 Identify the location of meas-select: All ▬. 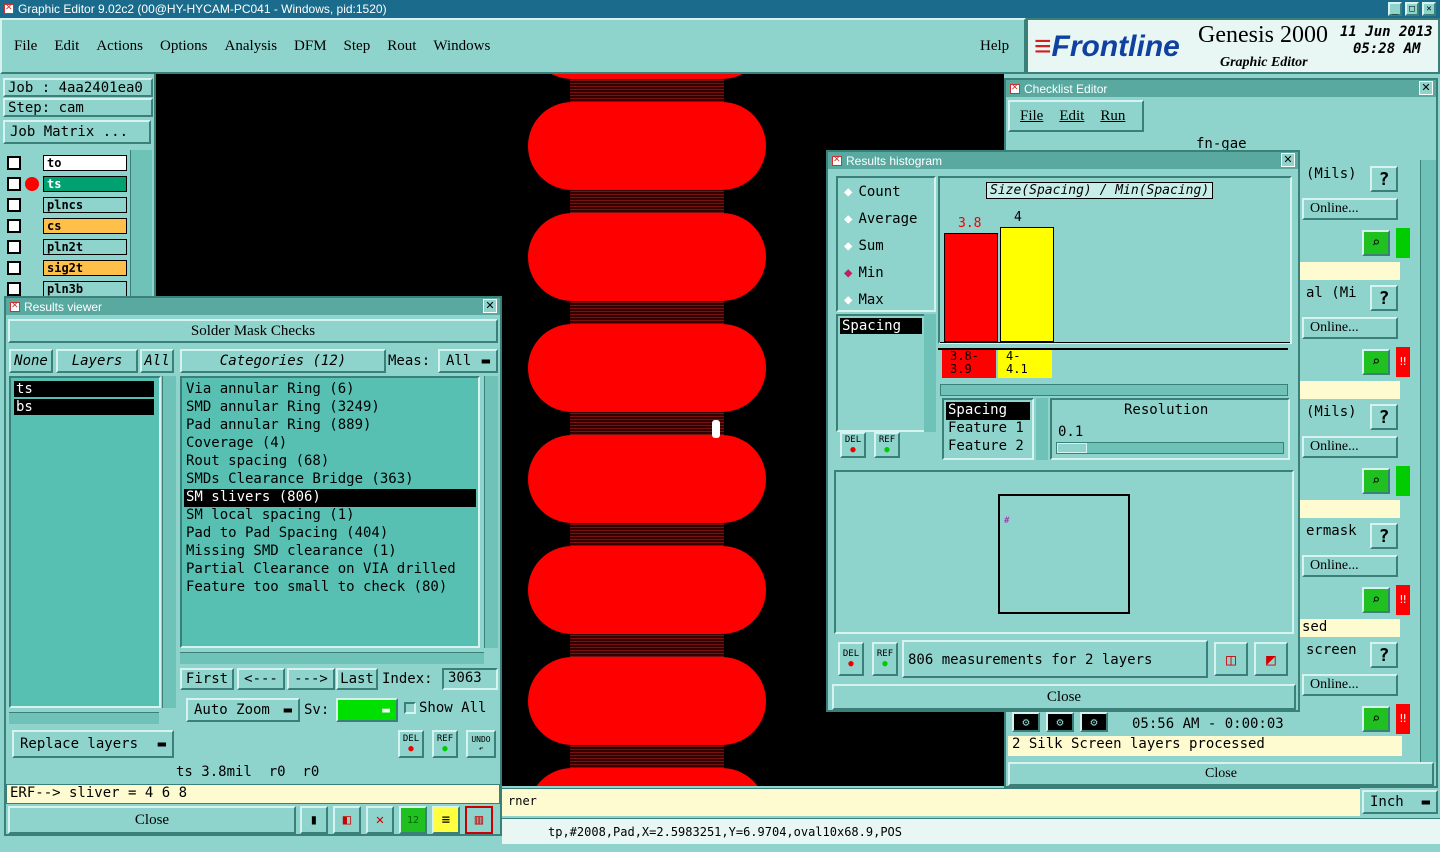
(468, 361).